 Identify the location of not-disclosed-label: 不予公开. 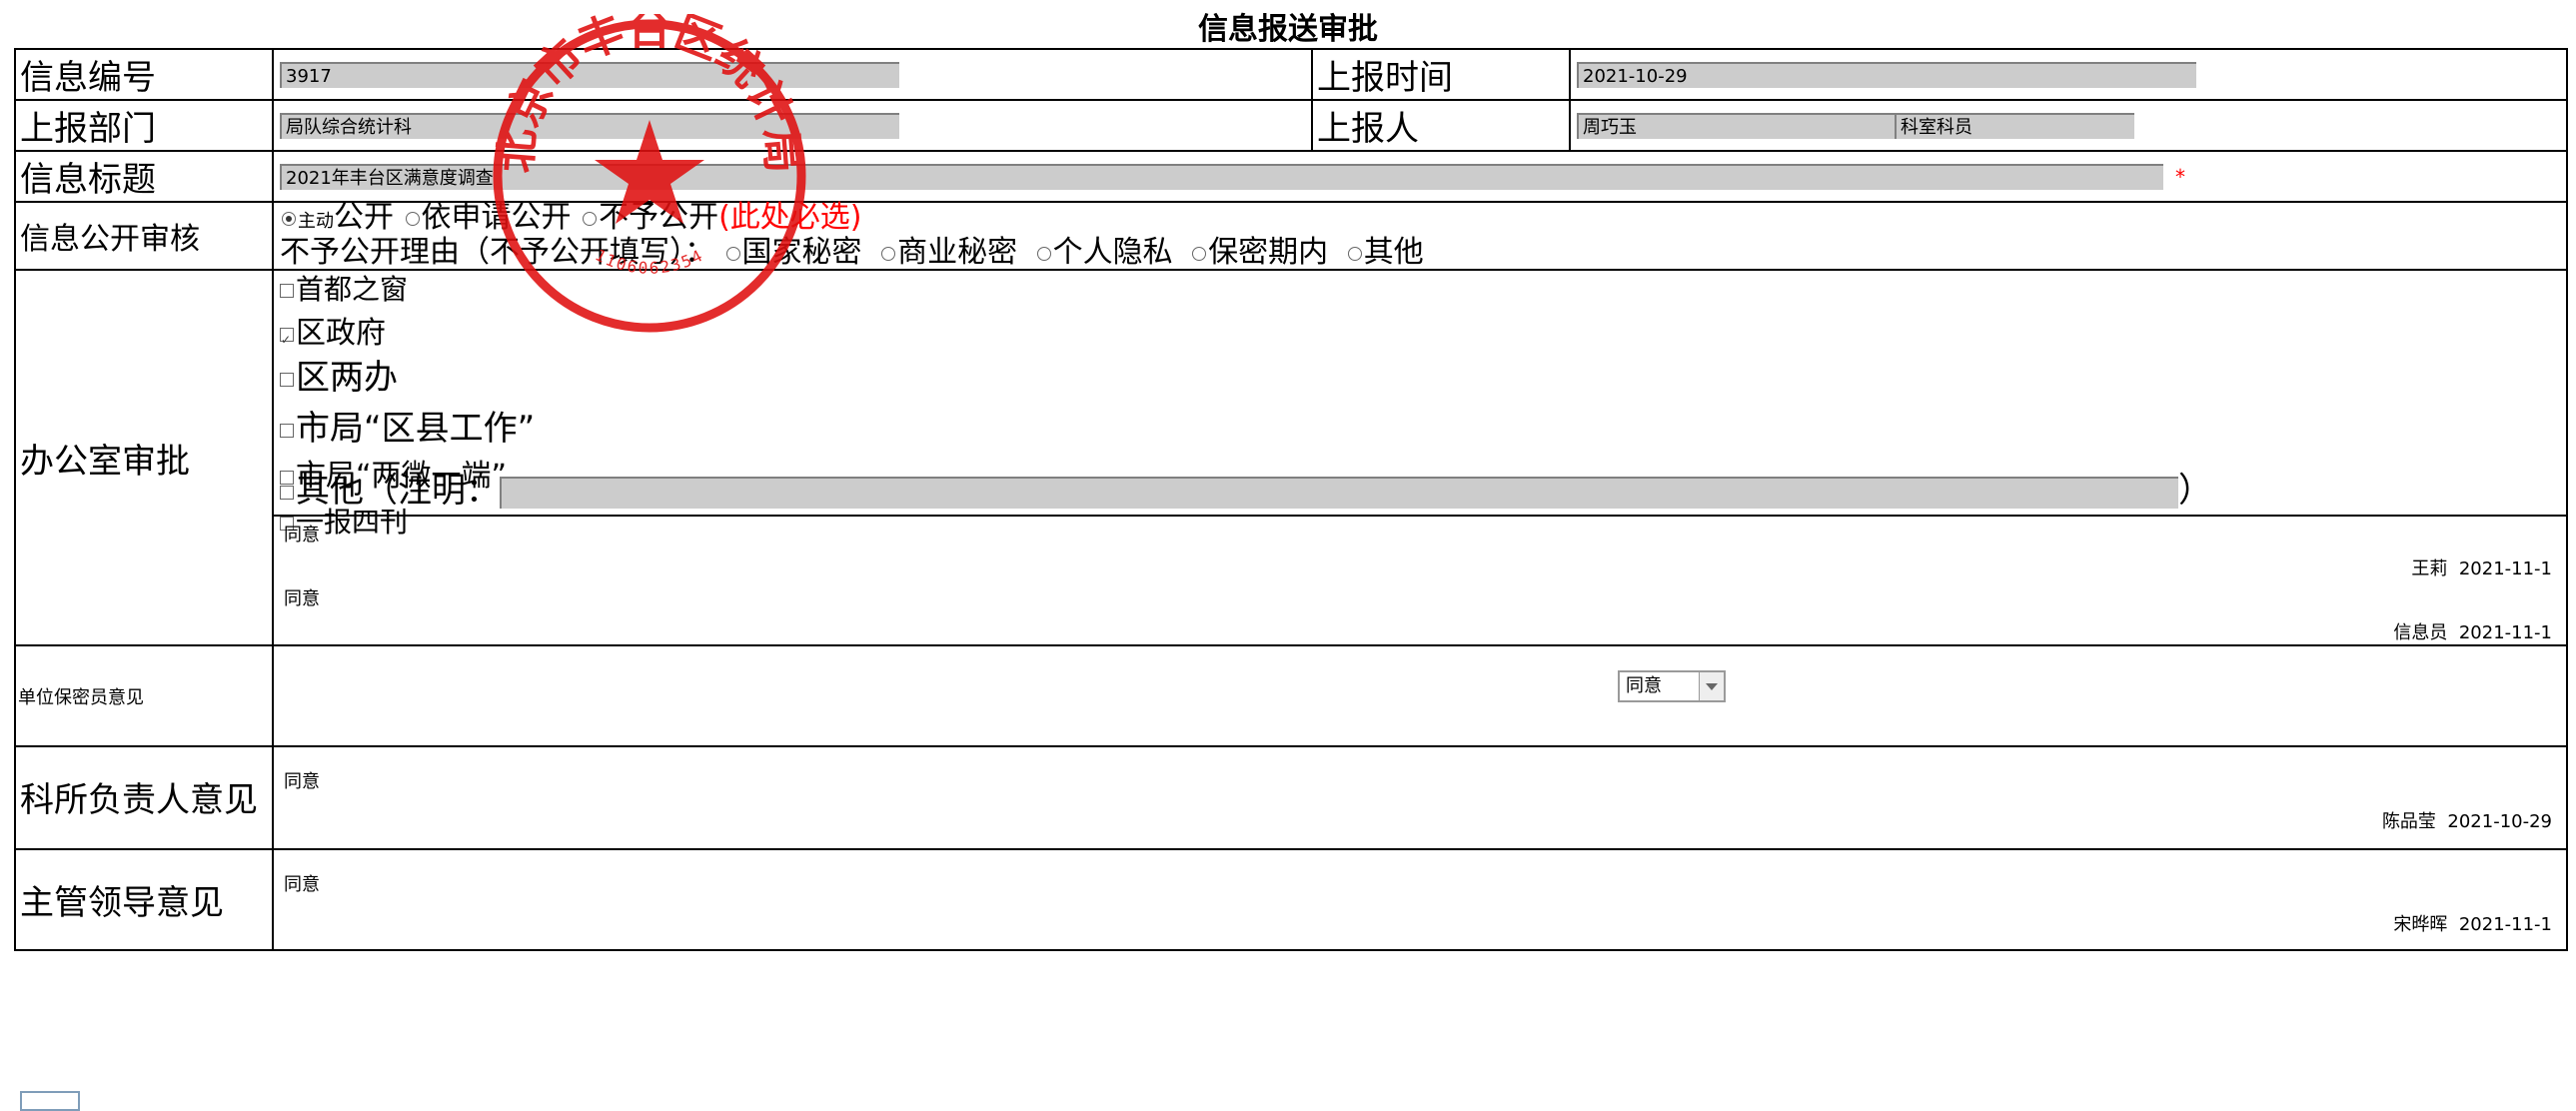
(659, 217).